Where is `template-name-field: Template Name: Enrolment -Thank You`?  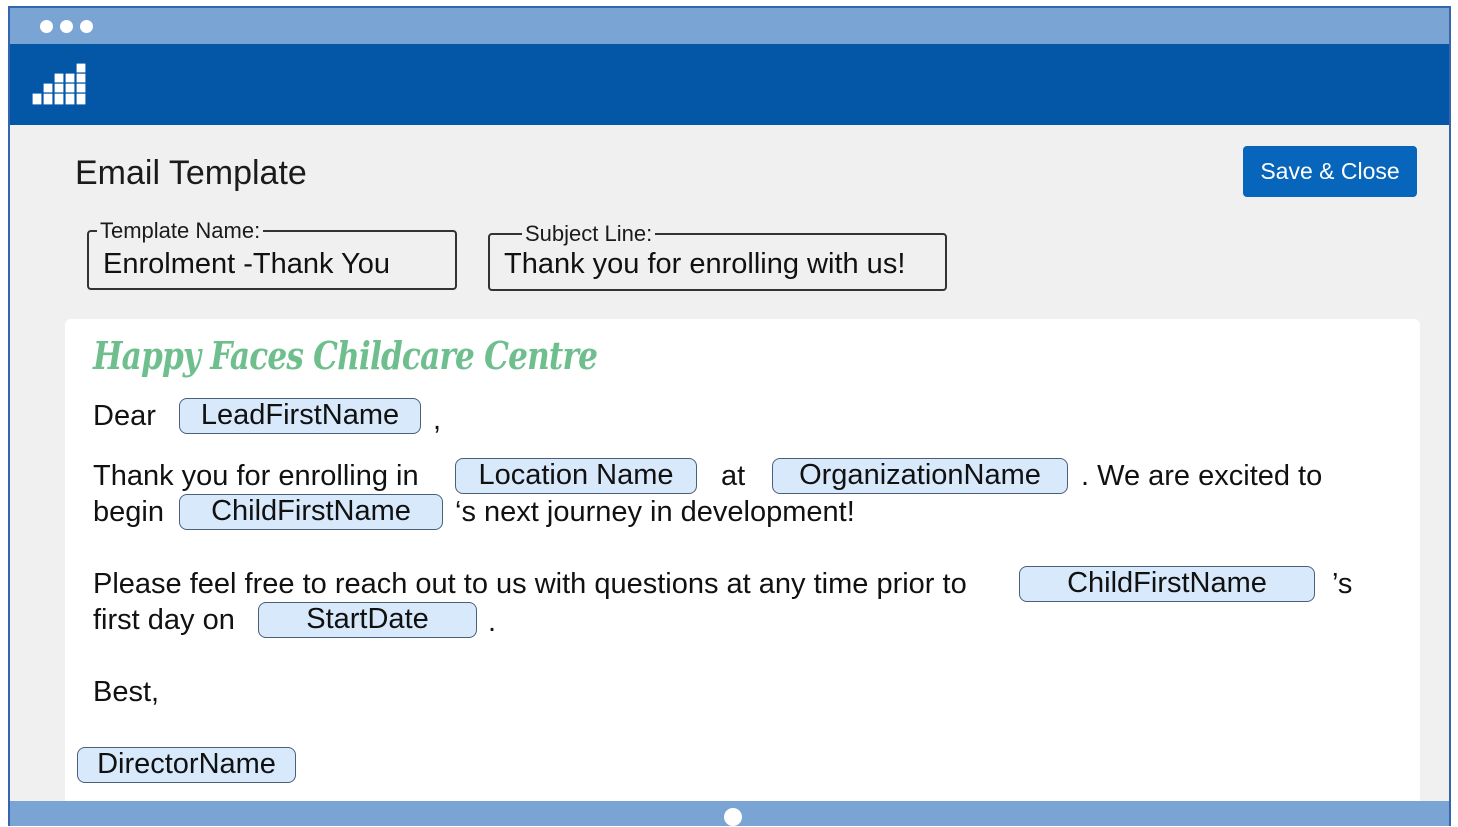 template-name-field: Template Name: Enrolment -Thank You is located at coordinates (272, 254).